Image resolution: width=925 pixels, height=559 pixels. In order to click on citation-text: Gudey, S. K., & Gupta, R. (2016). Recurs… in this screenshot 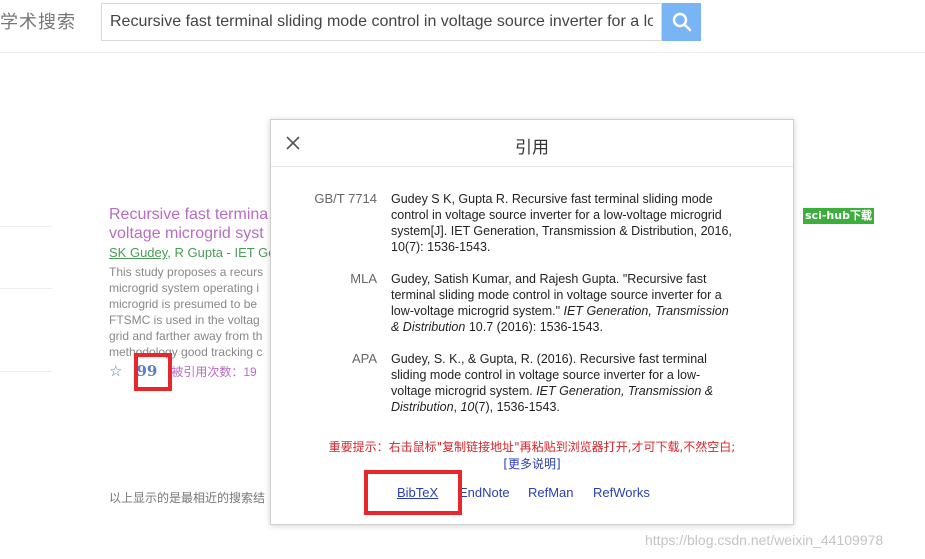, I will do `click(573, 383)`.